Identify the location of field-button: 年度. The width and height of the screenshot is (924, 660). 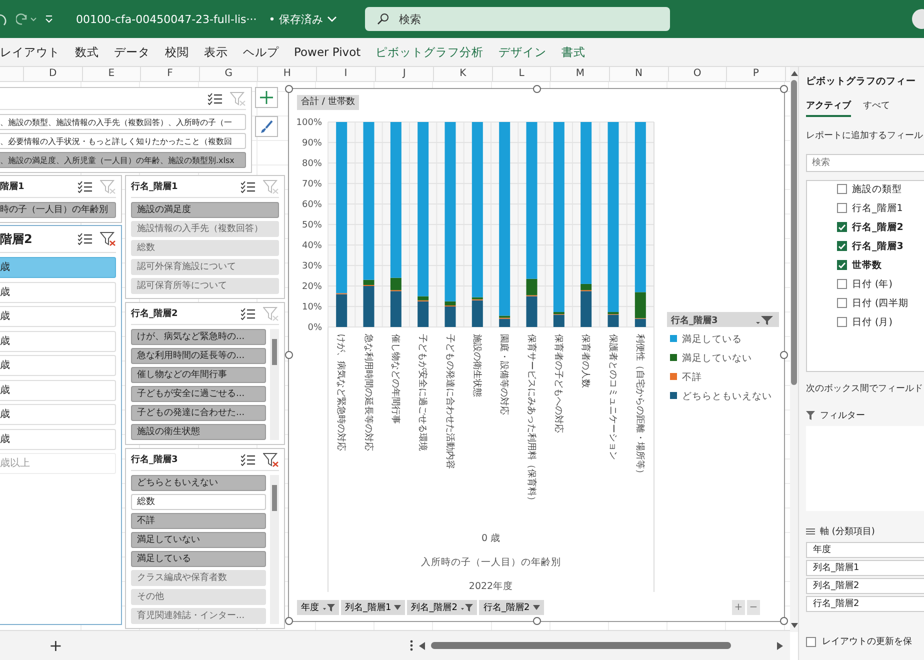
(318, 607).